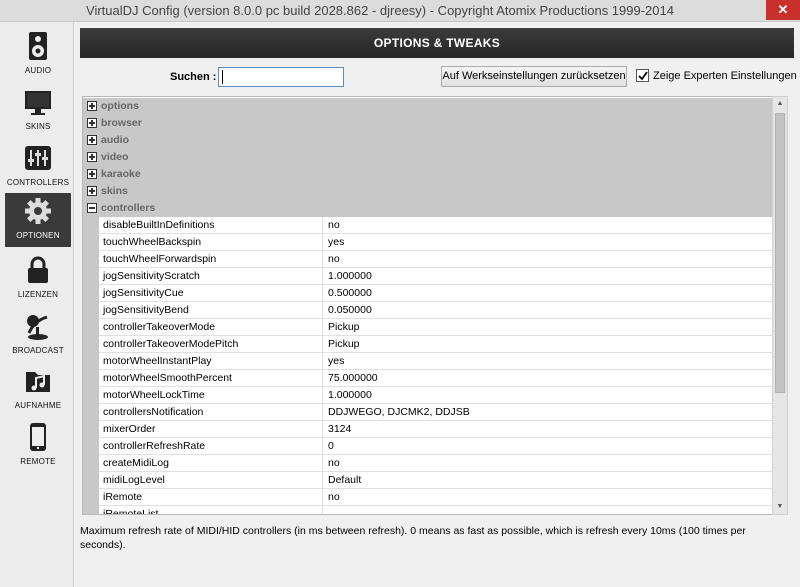  I want to click on group-name: browser, so click(121, 123).